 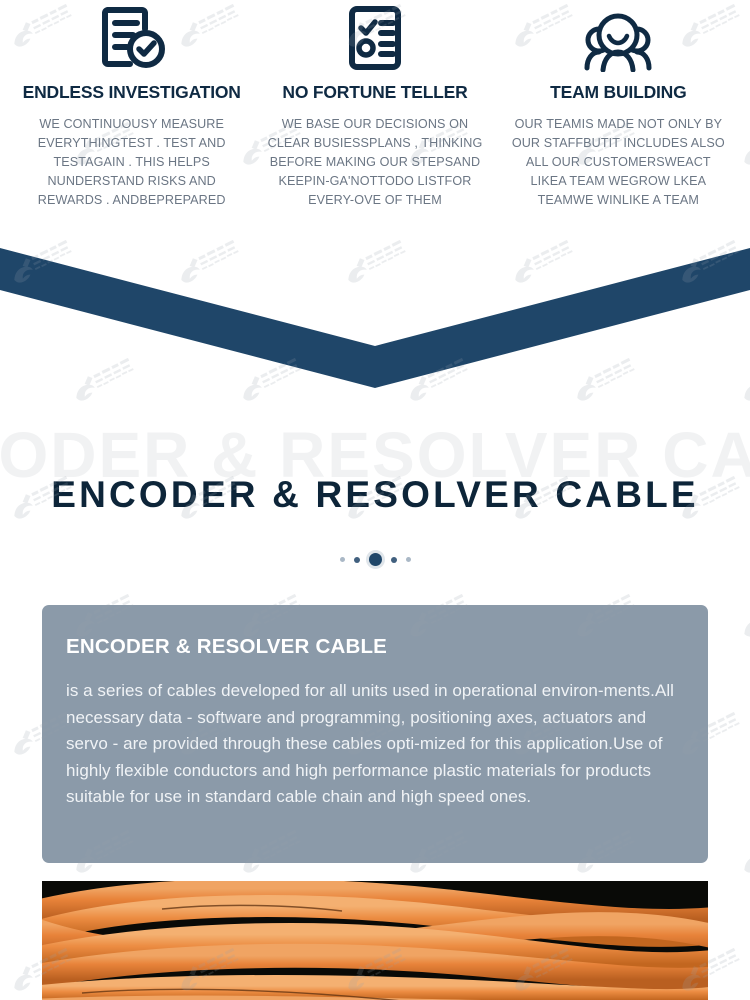 What do you see at coordinates (375, 494) in the screenshot?
I see `page-title: ENCODER & RESOLVER CABLE` at bounding box center [375, 494].